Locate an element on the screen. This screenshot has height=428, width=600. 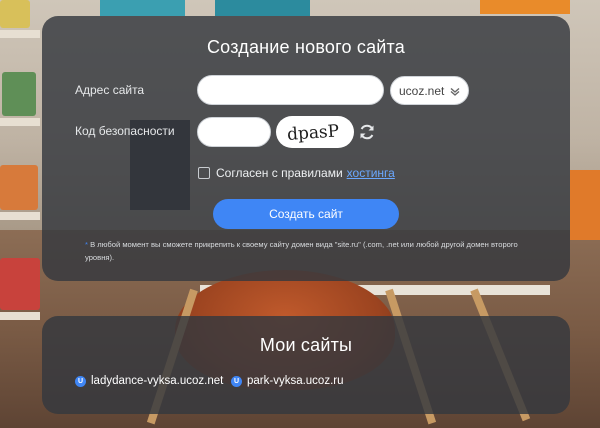
domain-select-value: ucoz.net is located at coordinates (422, 91).